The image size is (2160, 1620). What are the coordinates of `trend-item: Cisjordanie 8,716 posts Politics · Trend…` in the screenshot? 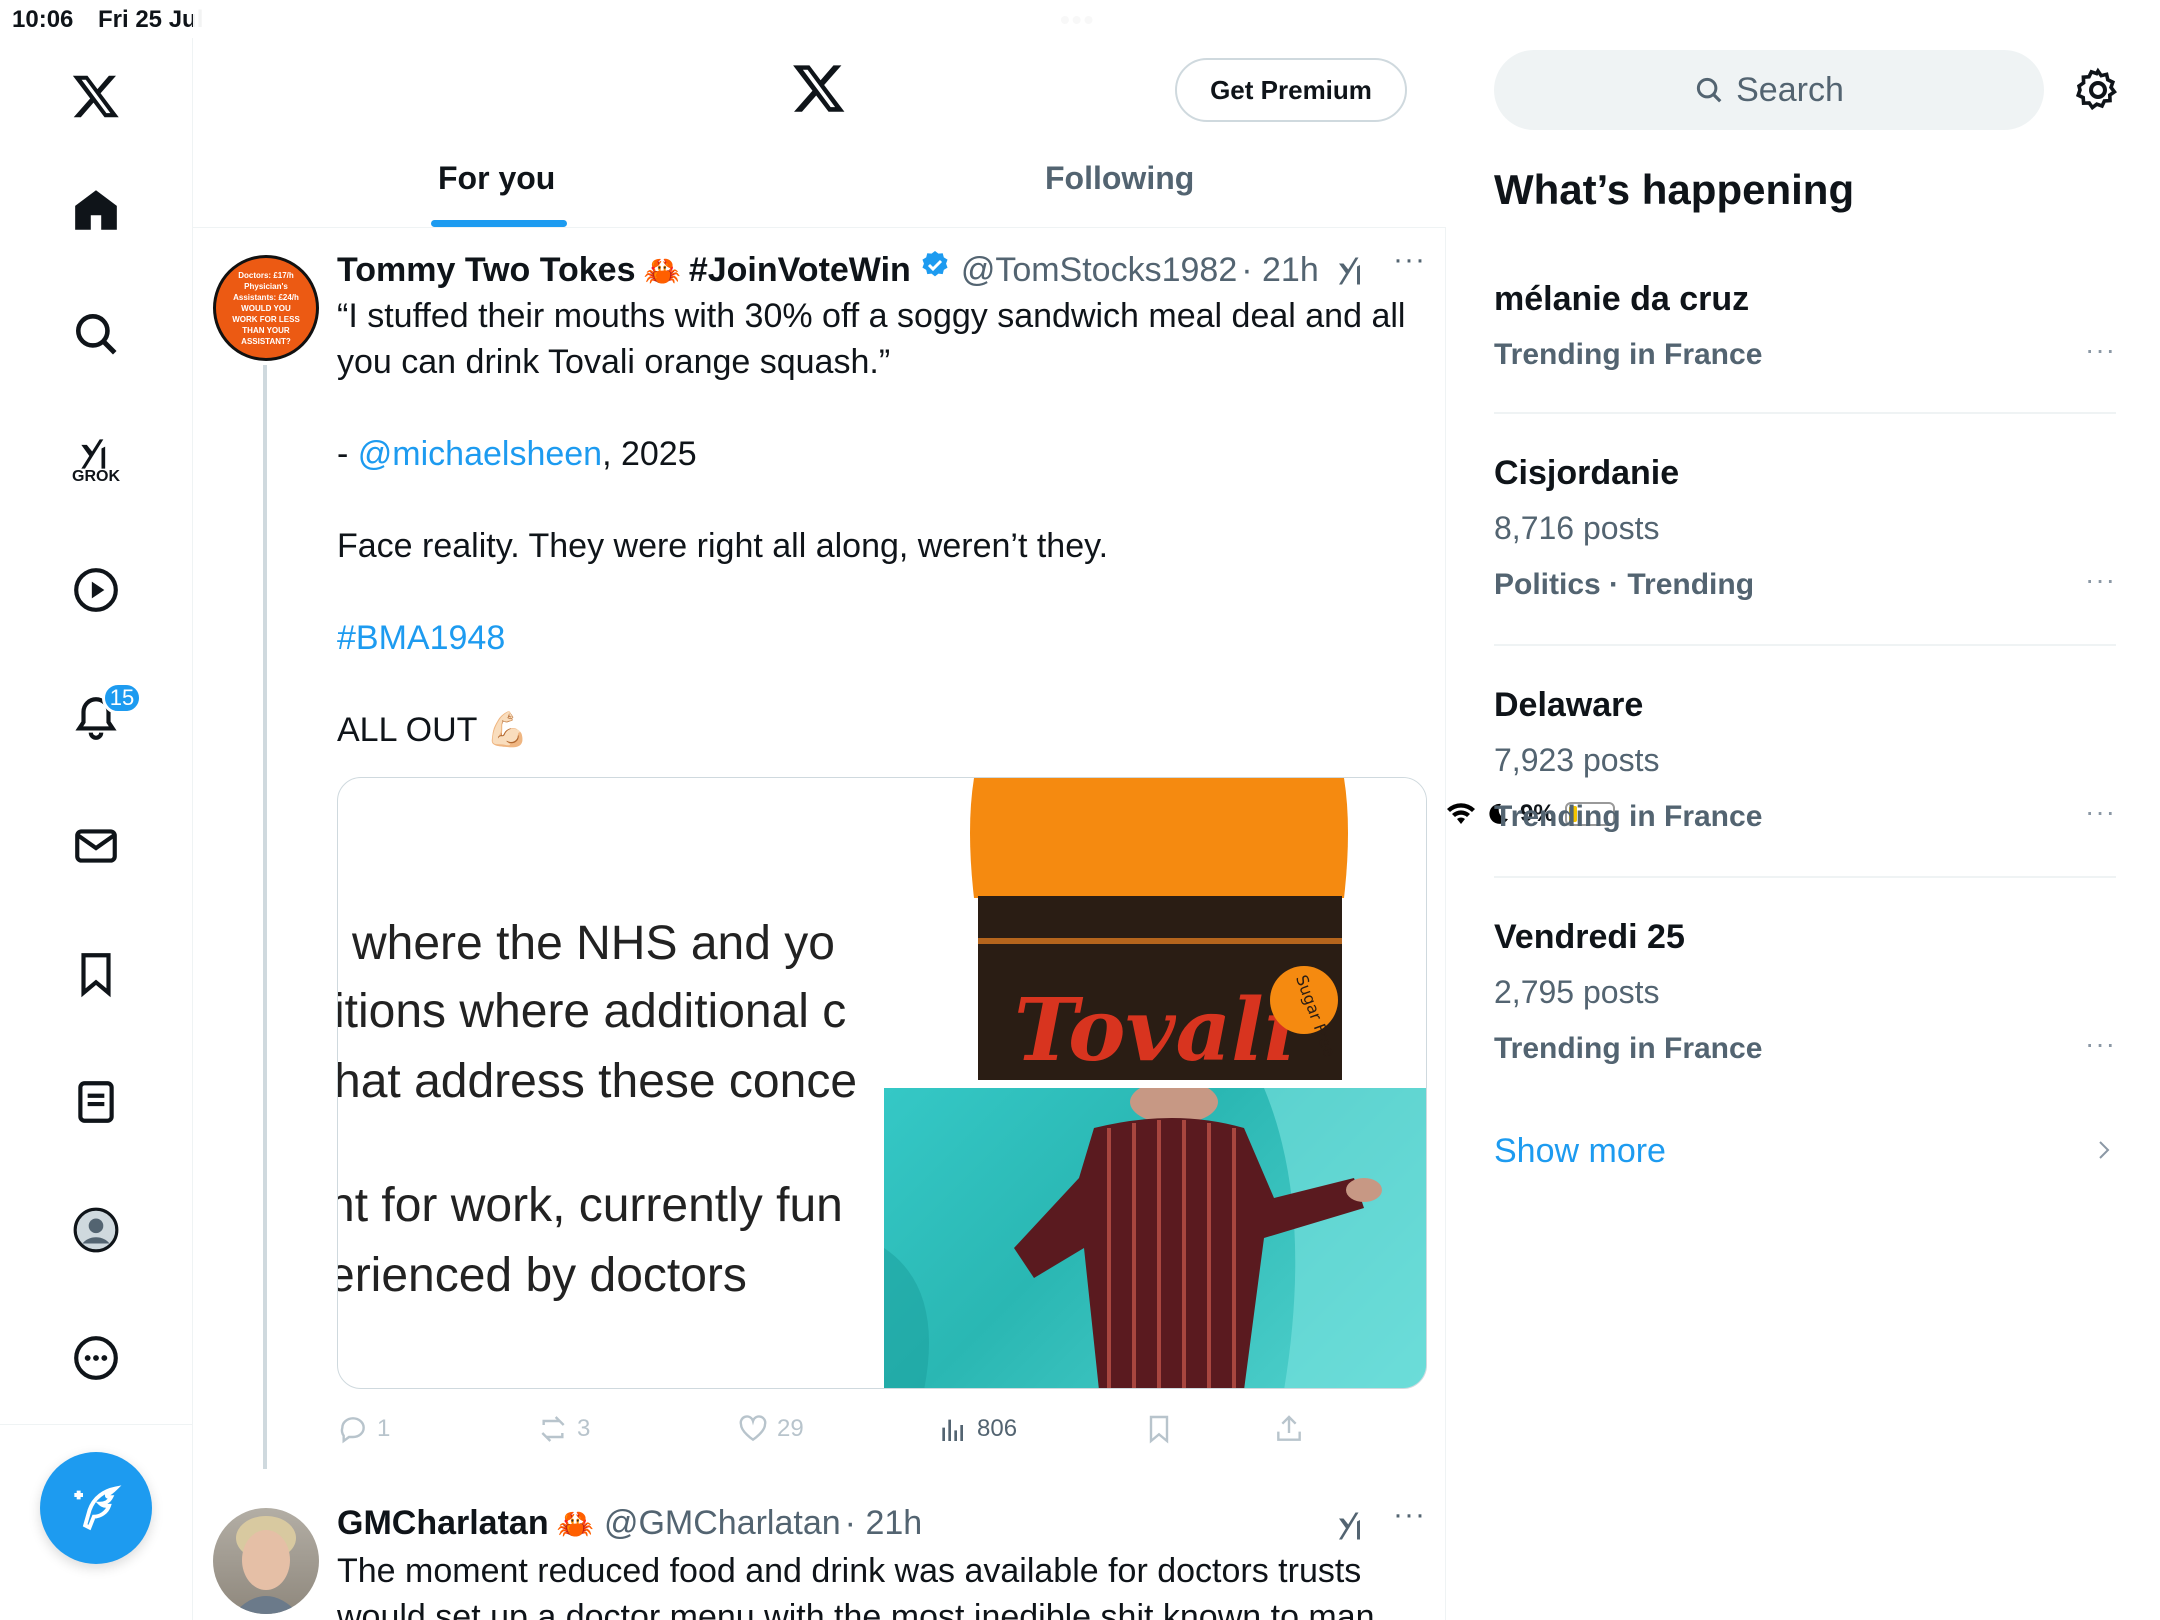 It's located at (1805, 534).